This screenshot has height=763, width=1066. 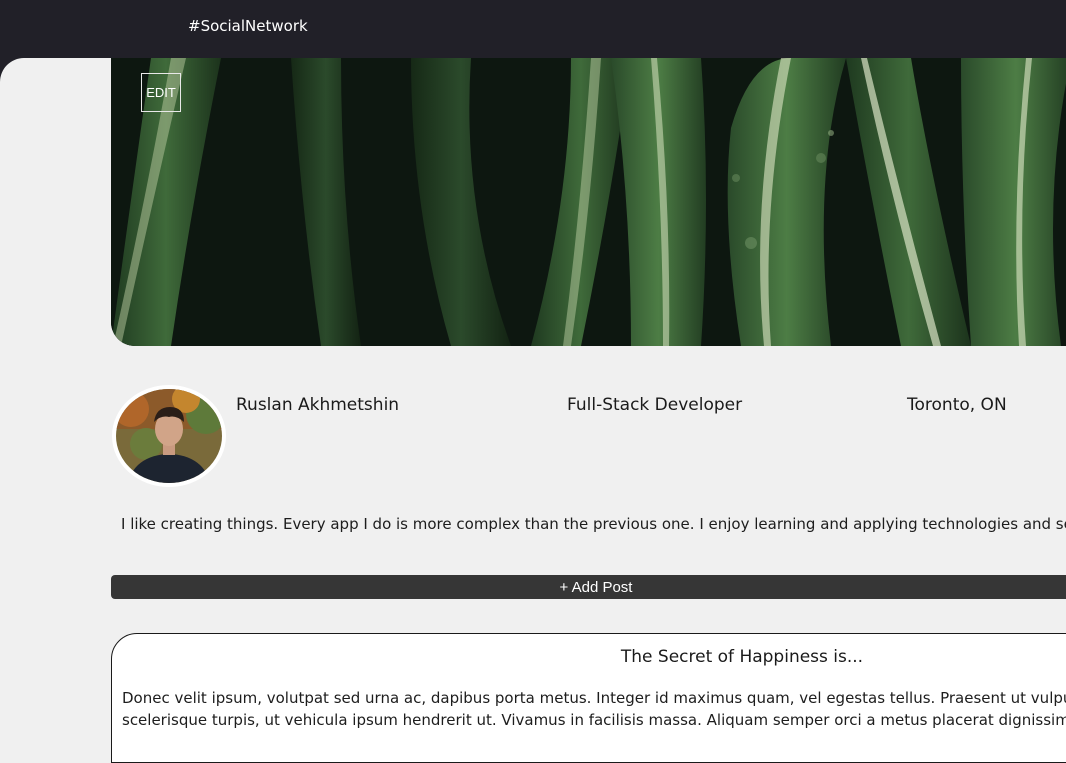 I want to click on avatar-photo, so click(x=169, y=436).